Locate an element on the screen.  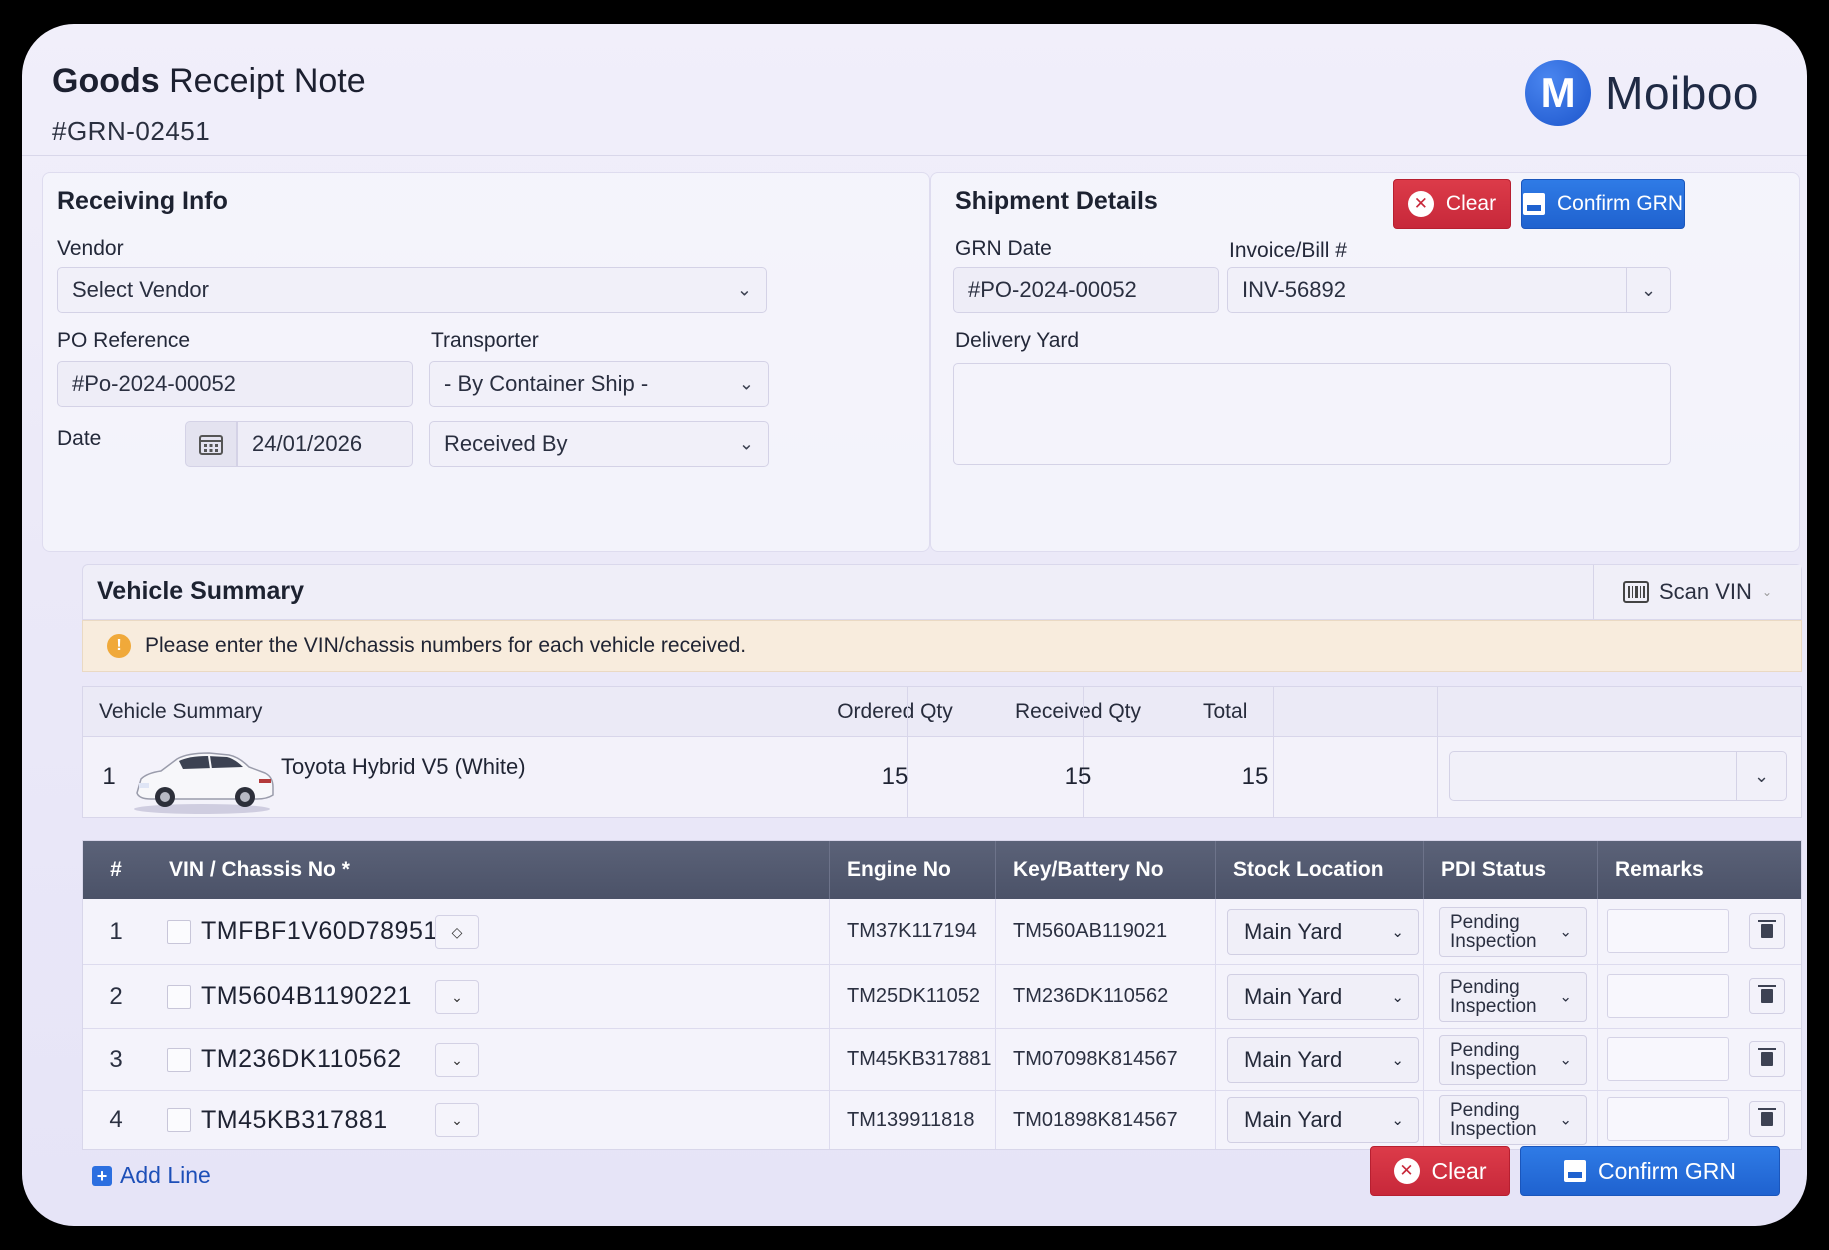
stock-location-value: Main Yard is located at coordinates (1293, 931).